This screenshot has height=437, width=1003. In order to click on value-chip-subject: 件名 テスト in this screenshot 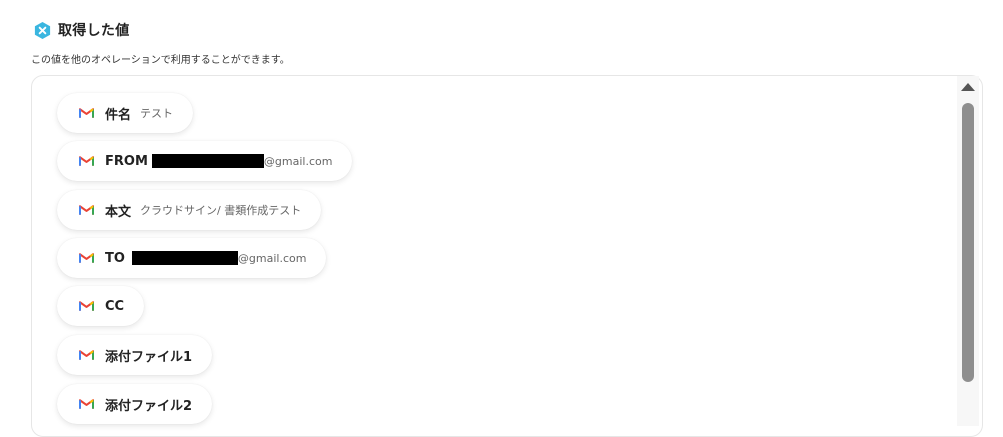, I will do `click(125, 113)`.